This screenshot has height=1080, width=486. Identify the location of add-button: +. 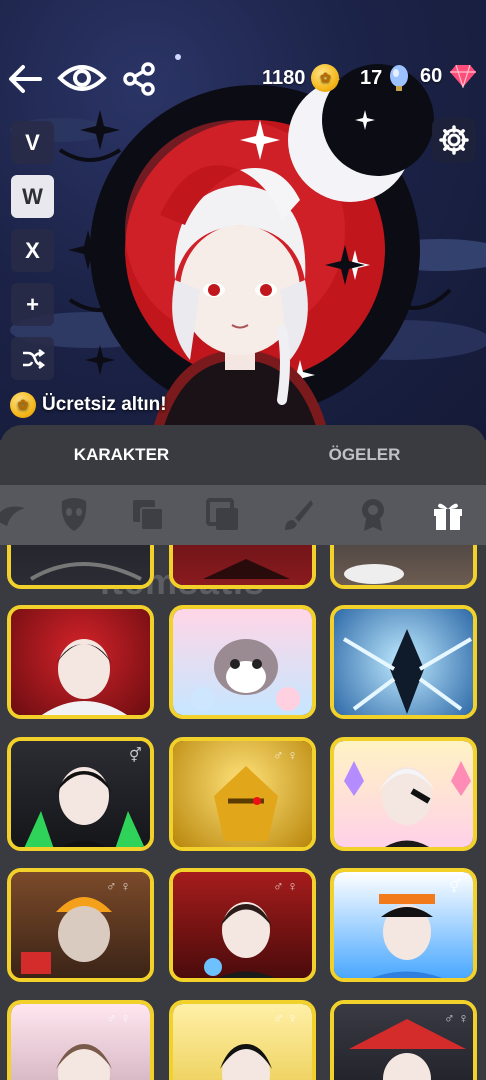
(32, 304).